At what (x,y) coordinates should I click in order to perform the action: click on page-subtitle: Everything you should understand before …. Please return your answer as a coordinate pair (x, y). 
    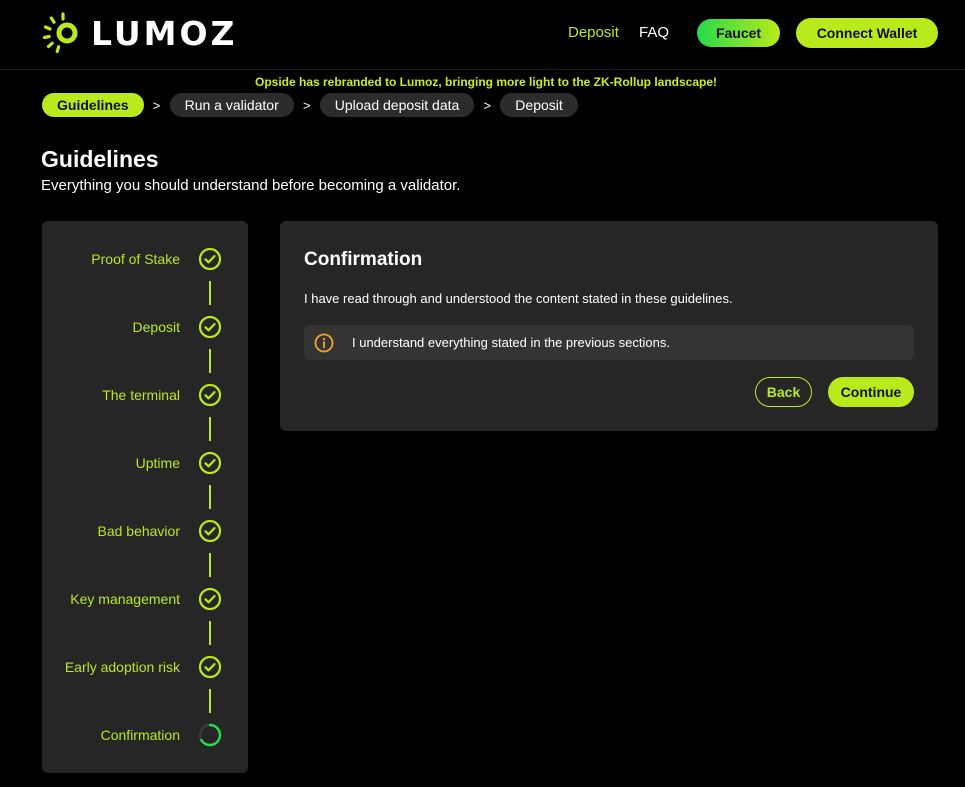
    Looking at the image, I should click on (251, 185).